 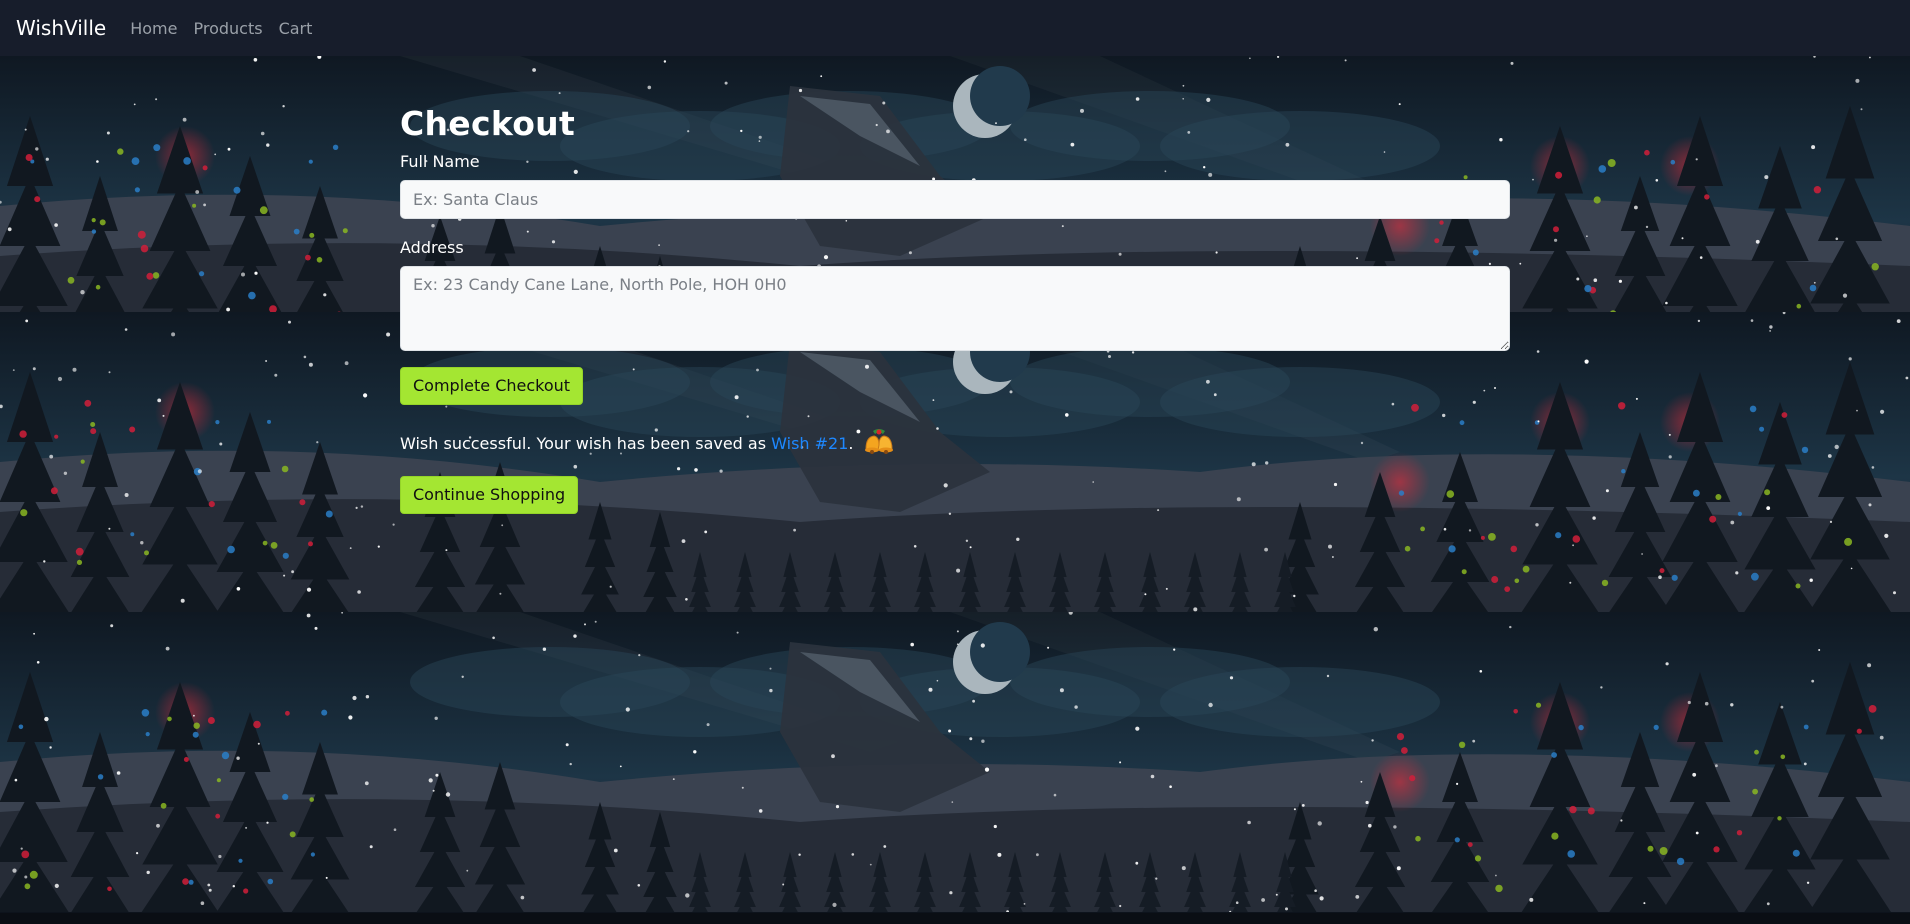 I want to click on nav-link-home: Home, so click(x=153, y=28).